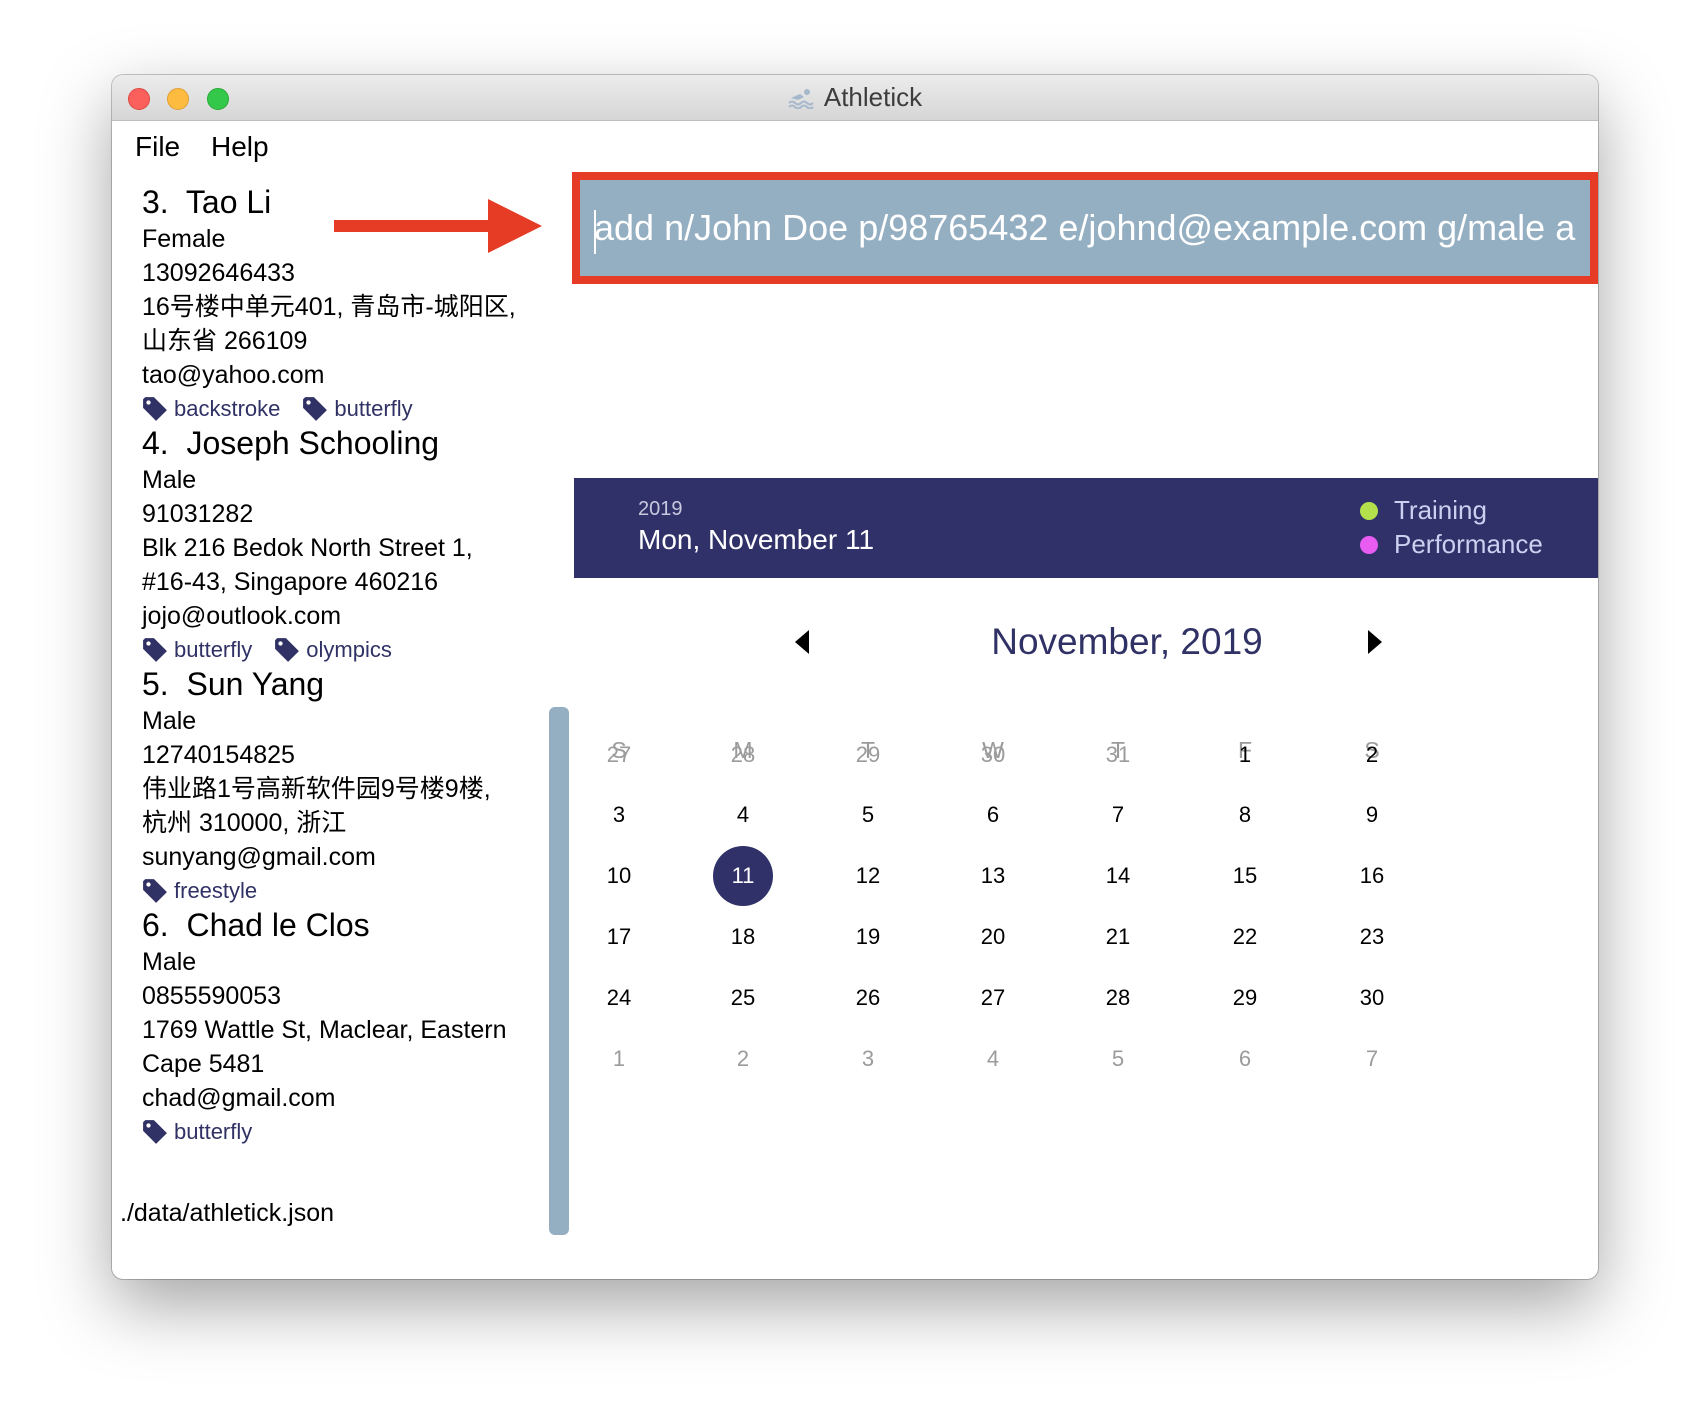 This screenshot has width=1704, height=1424. I want to click on menu-file: File, so click(157, 147).